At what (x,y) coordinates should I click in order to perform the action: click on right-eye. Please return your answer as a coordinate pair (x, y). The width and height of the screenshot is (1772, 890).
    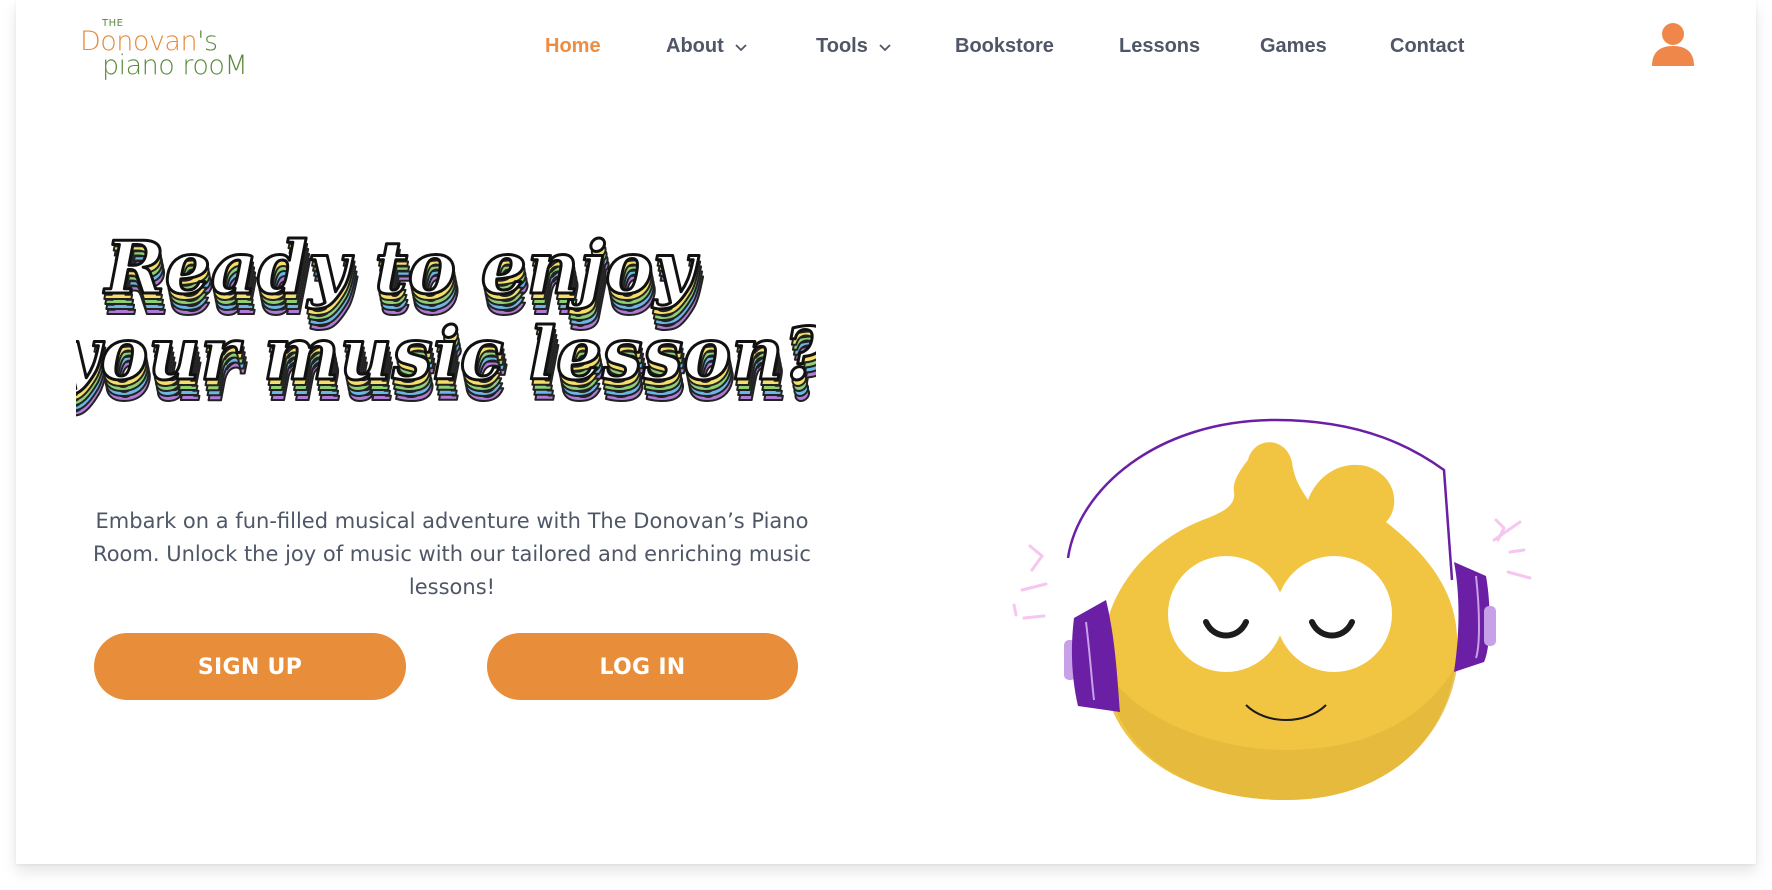
    Looking at the image, I should click on (1334, 614).